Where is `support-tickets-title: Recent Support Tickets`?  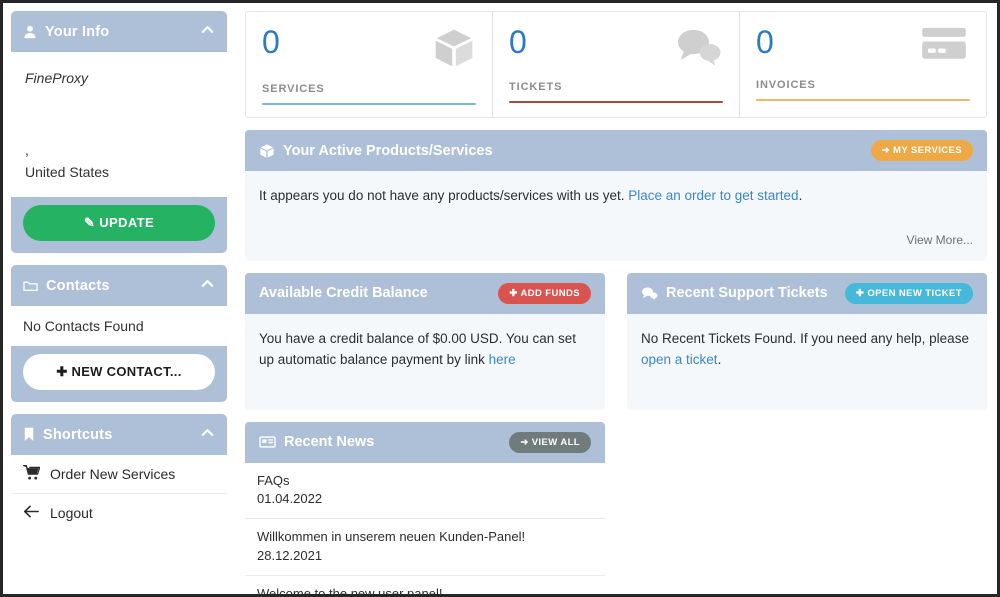 support-tickets-title: Recent Support Tickets is located at coordinates (747, 293).